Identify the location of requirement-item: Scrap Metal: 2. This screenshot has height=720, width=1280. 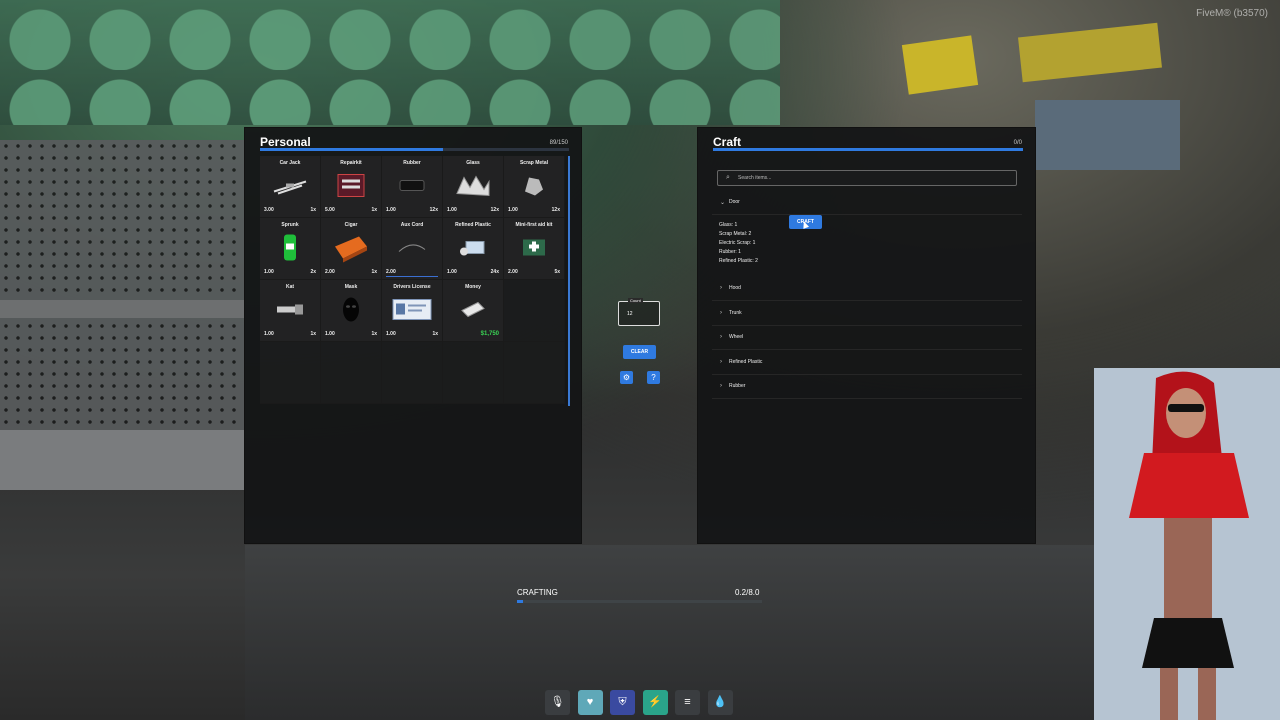
(735, 234).